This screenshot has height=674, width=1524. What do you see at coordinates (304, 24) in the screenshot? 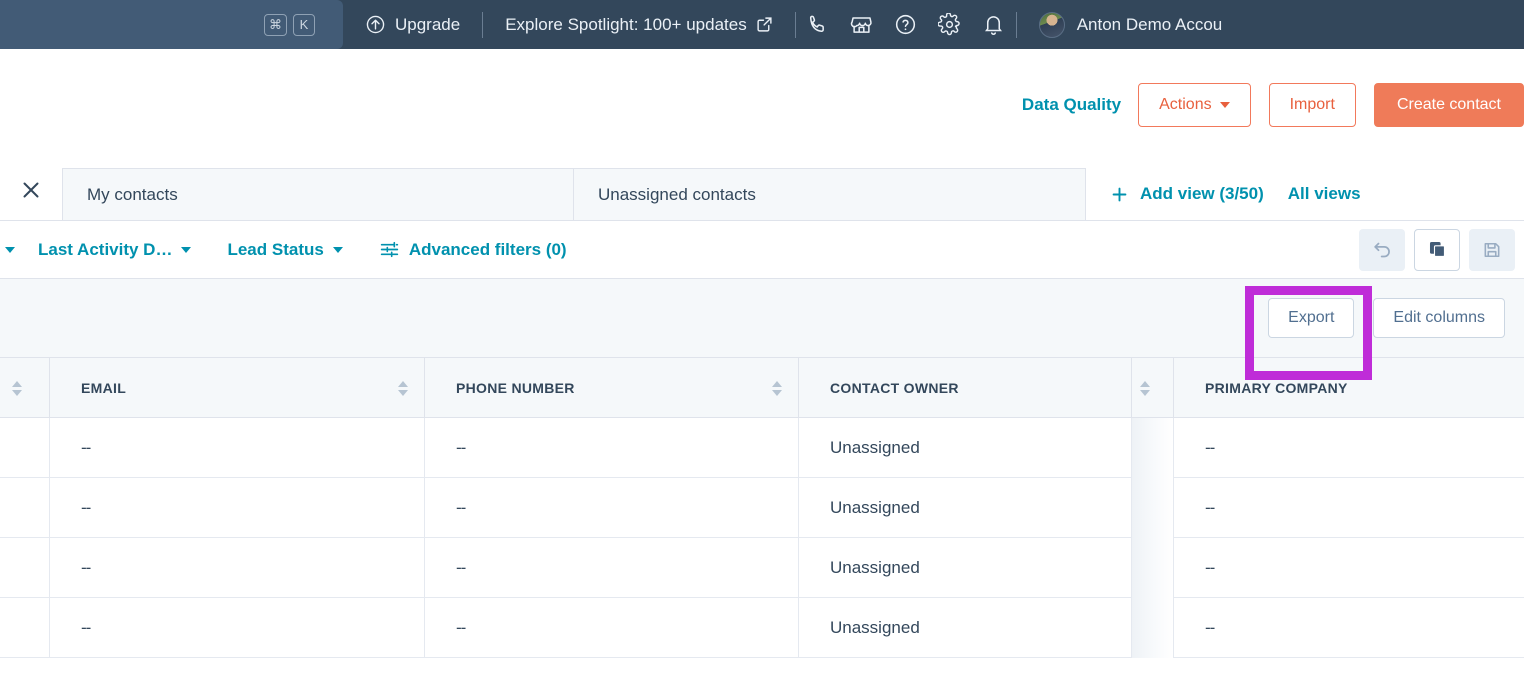
I see `k-key-badge: K` at bounding box center [304, 24].